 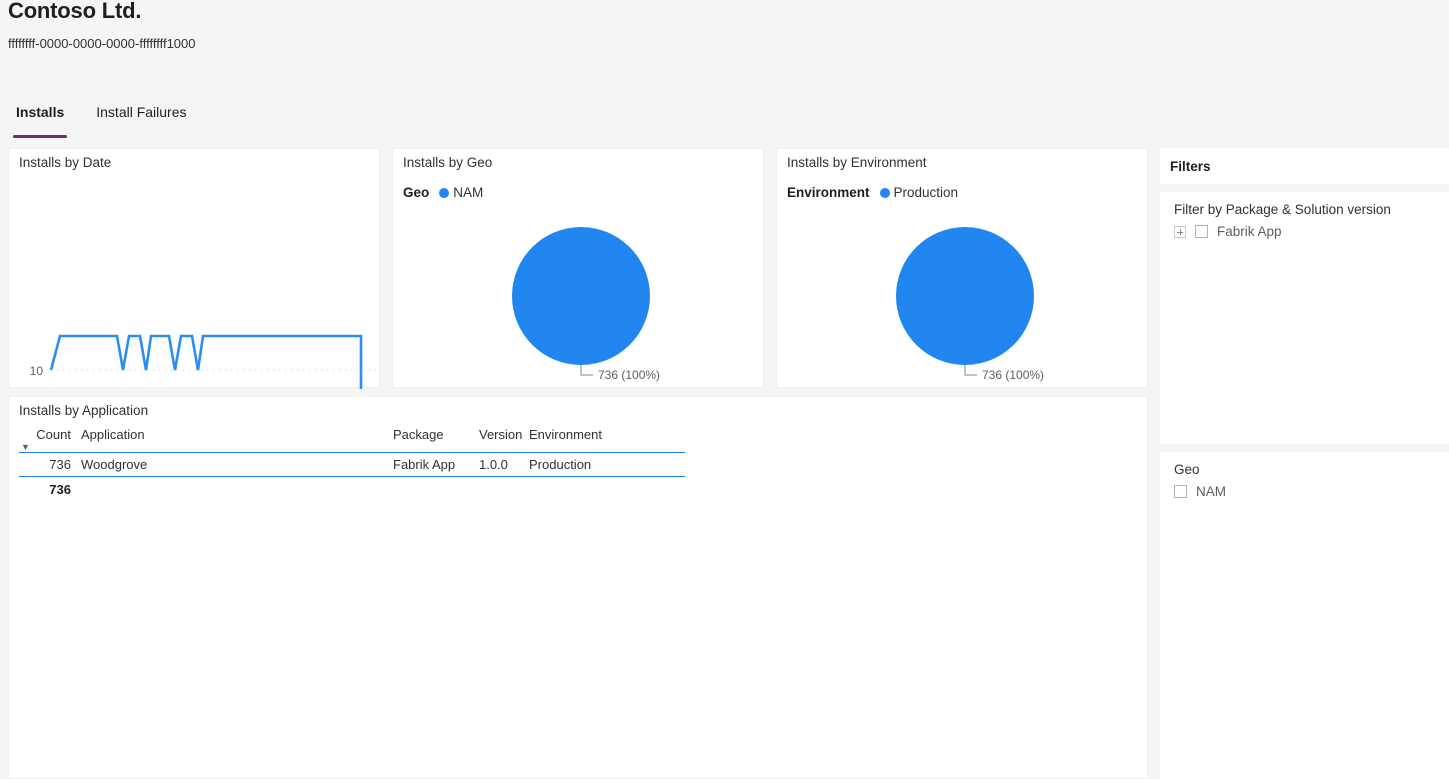 I want to click on column-header-count-label: Count, so click(x=53, y=434).